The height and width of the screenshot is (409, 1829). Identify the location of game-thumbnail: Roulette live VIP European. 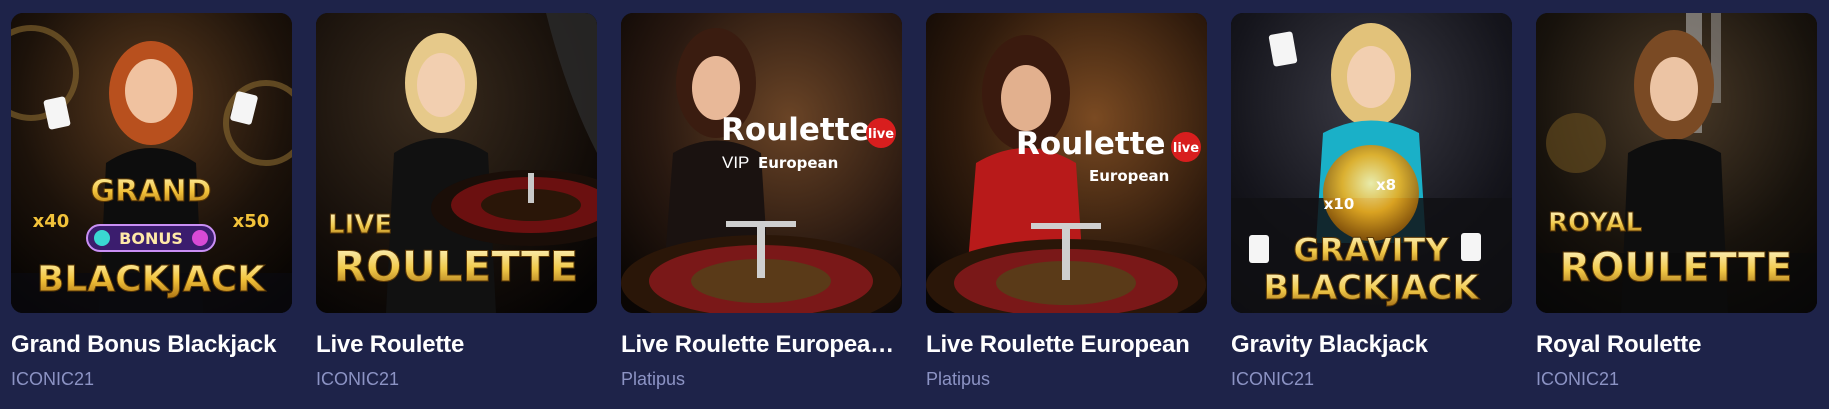
(761, 163).